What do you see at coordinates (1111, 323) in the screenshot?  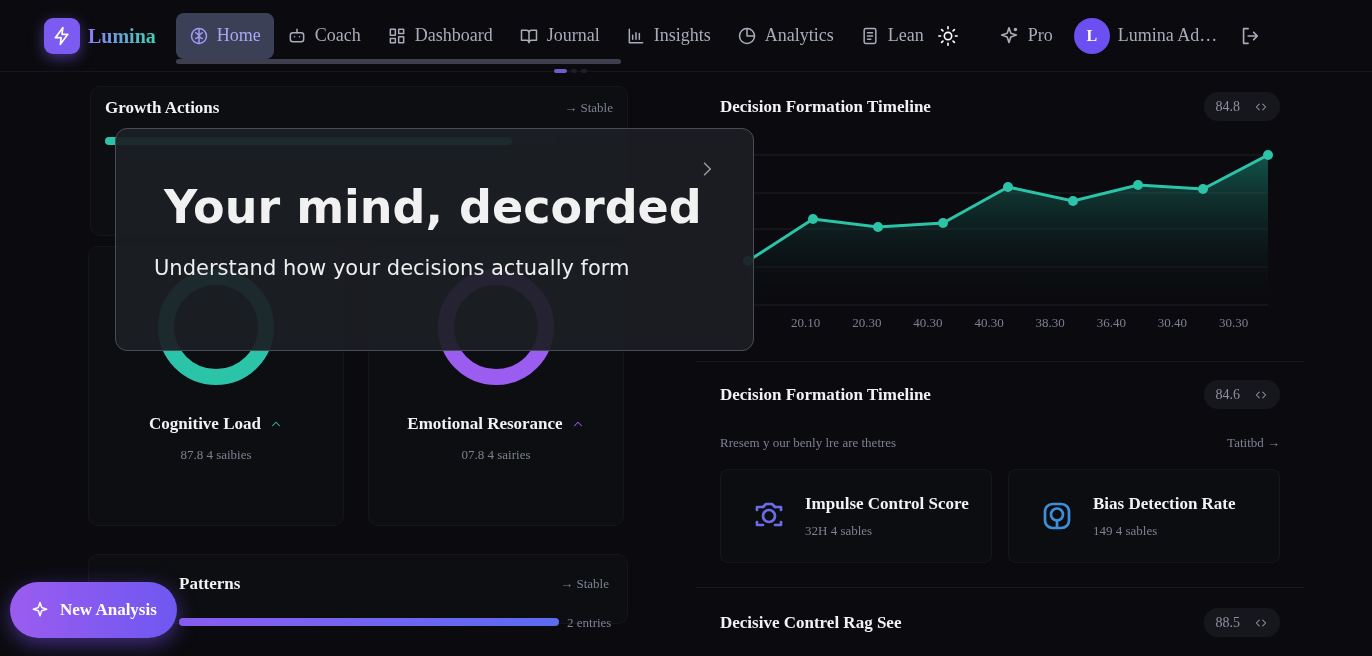 I see `axis-label: 36.40` at bounding box center [1111, 323].